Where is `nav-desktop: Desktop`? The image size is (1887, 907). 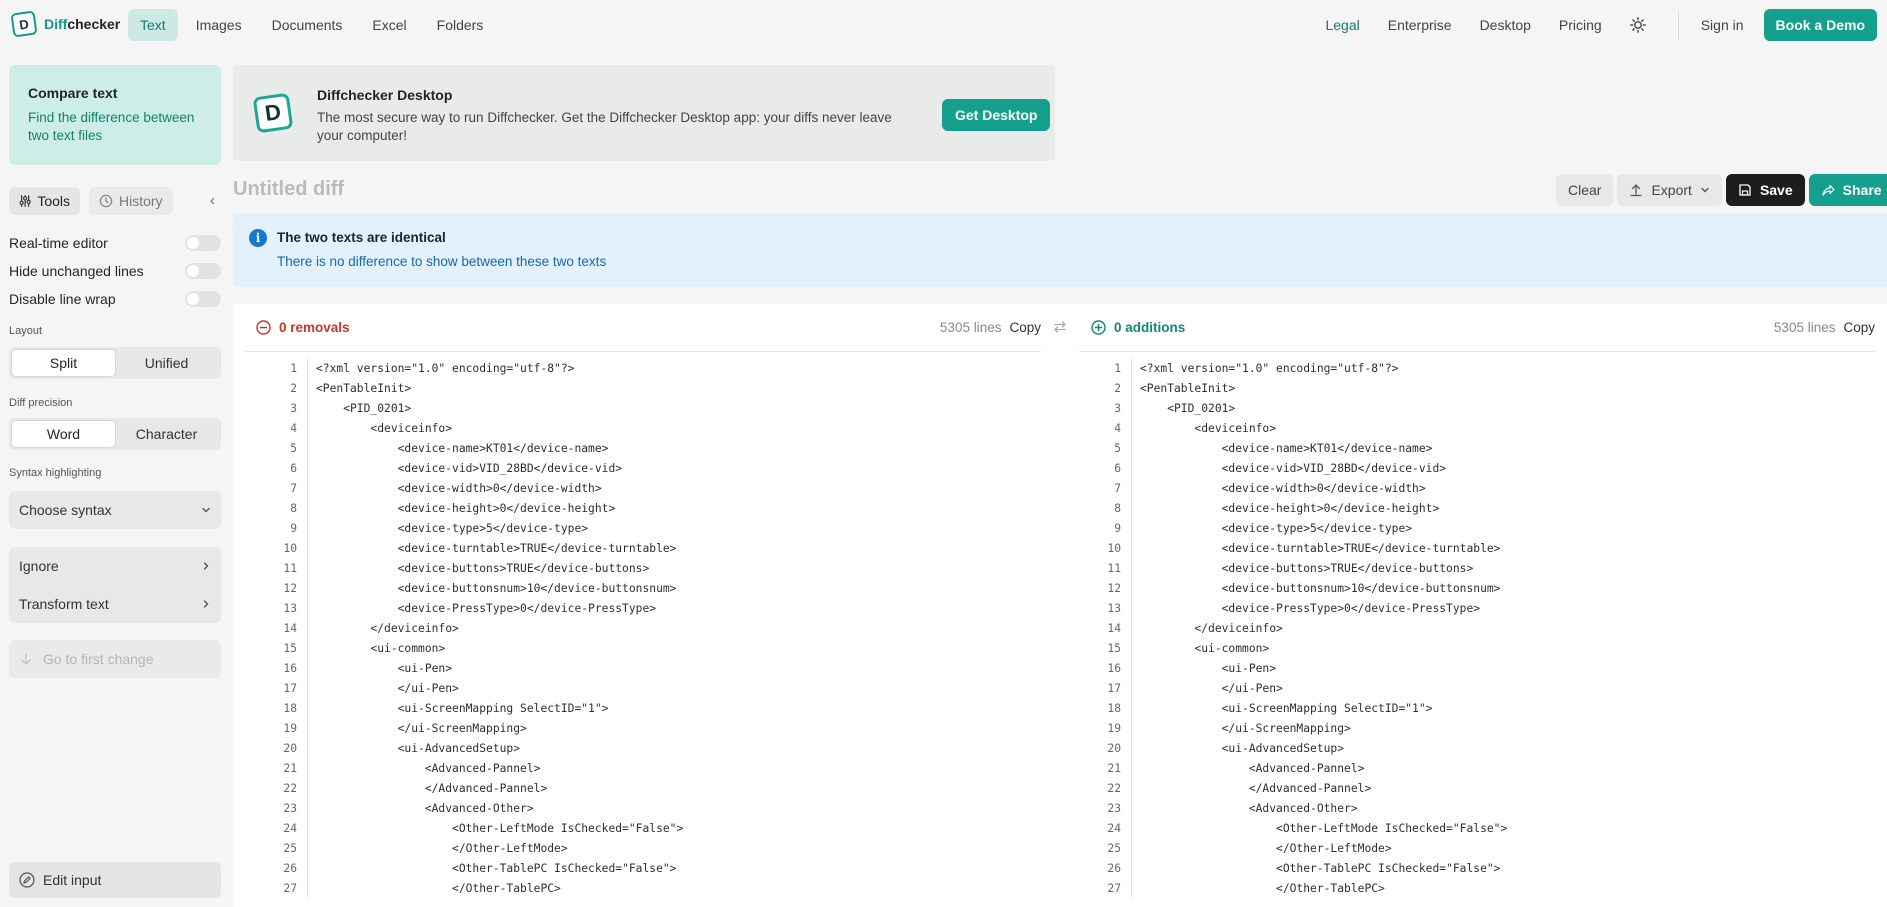 nav-desktop: Desktop is located at coordinates (1505, 25).